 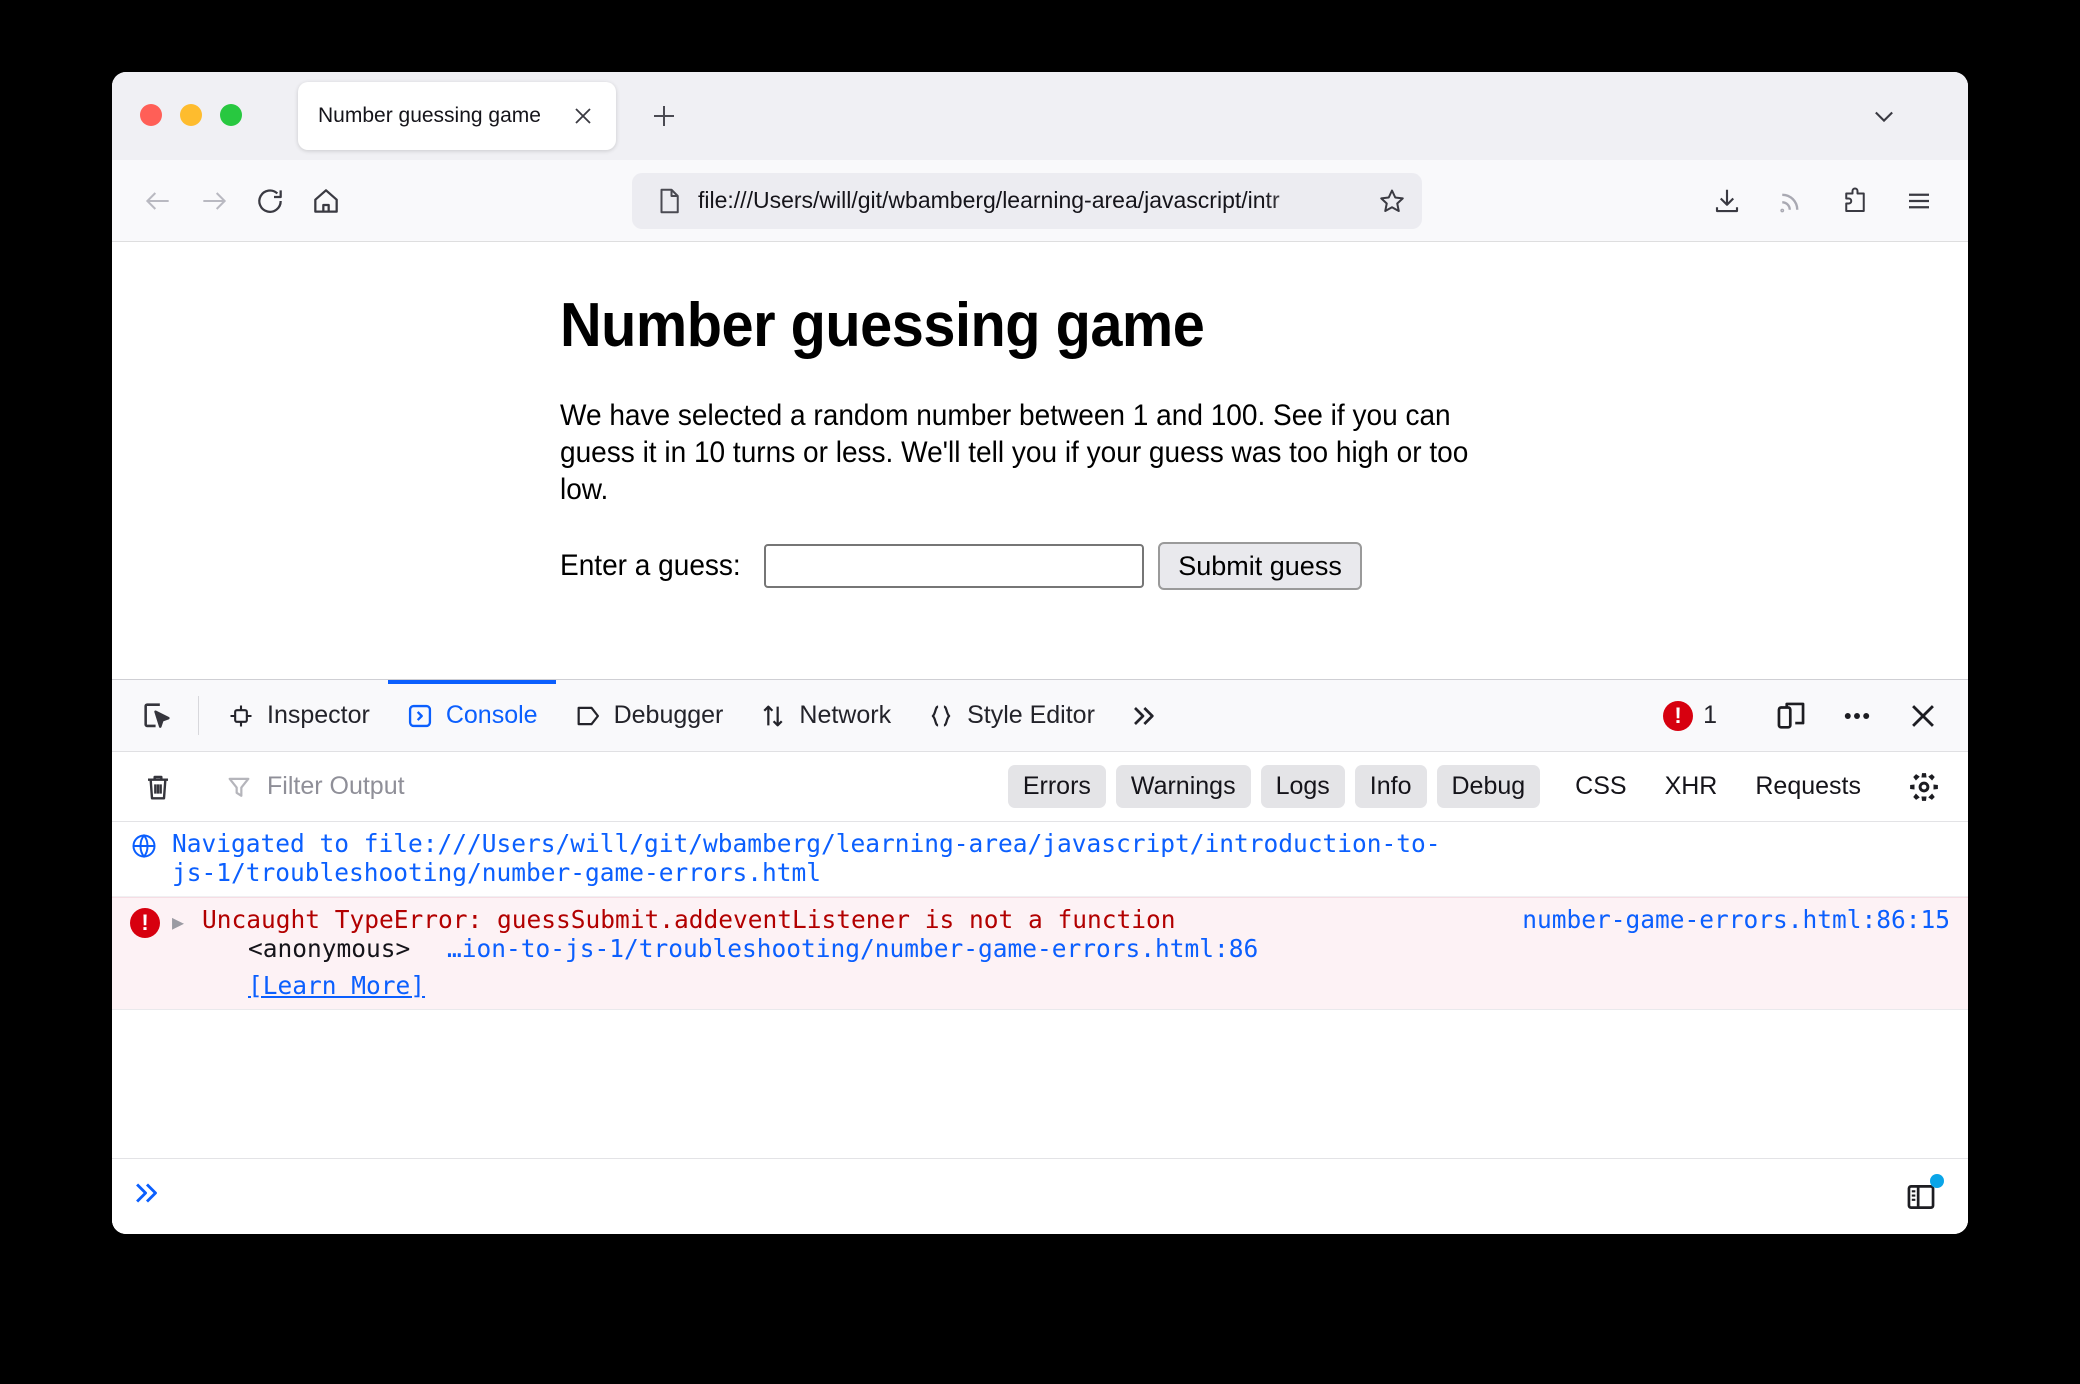 I want to click on new-tab-button, so click(x=664, y=116).